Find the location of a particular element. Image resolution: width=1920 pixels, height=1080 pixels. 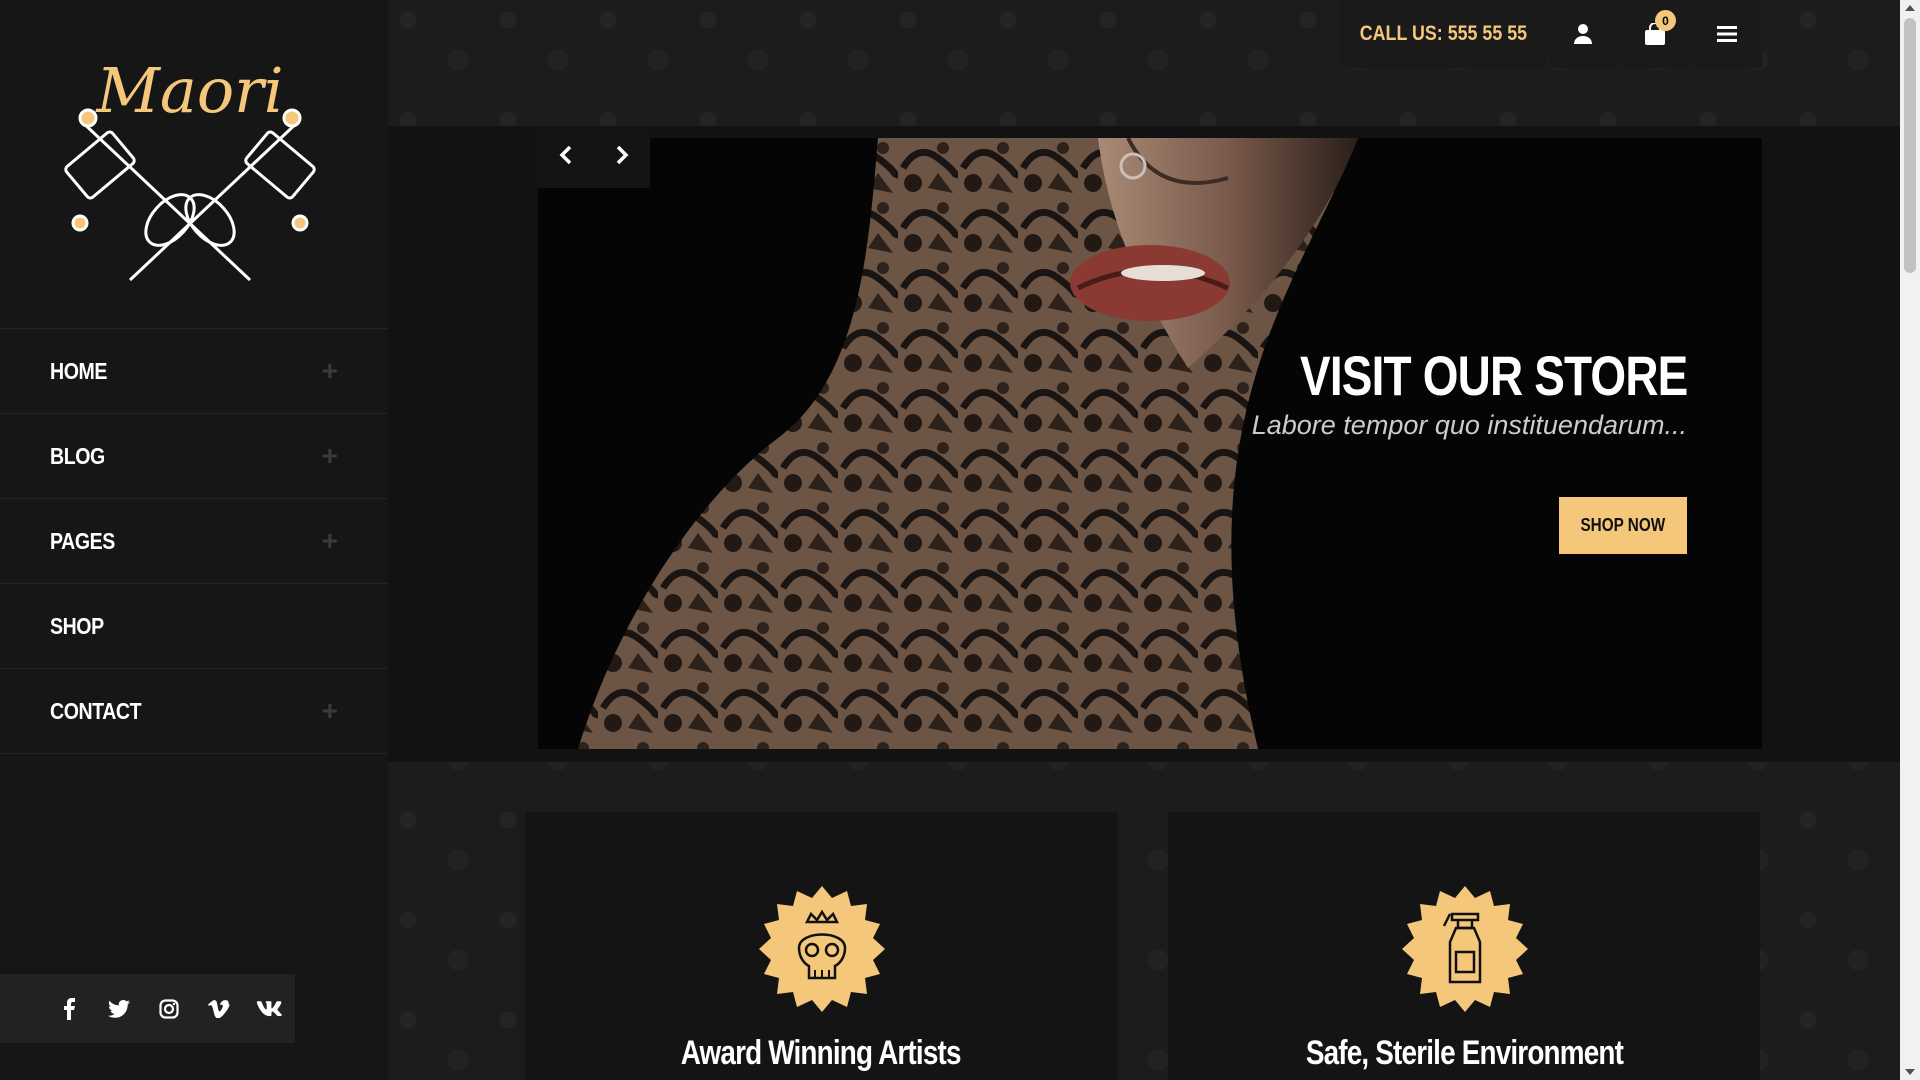

nav-item-blog: BLOG + is located at coordinates (194, 456).